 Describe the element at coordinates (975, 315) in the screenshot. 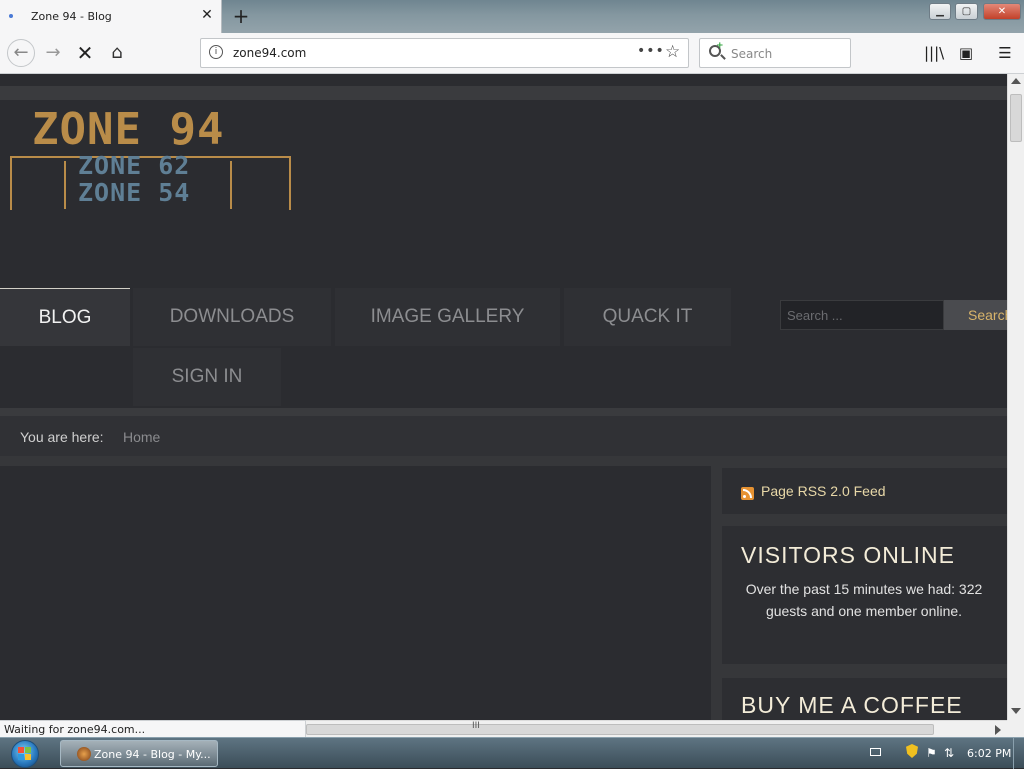

I see `site-search-button: Search` at that location.